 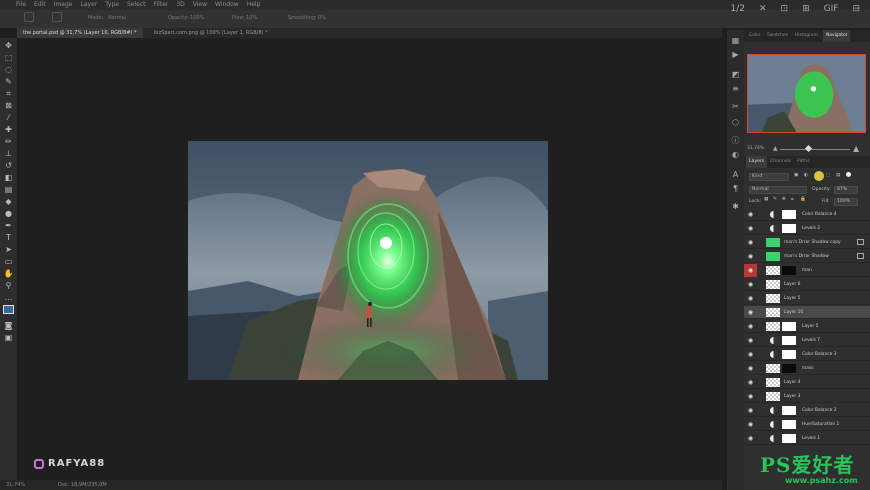 I want to click on layer-name: Hue/Saturation 1, so click(x=820, y=424).